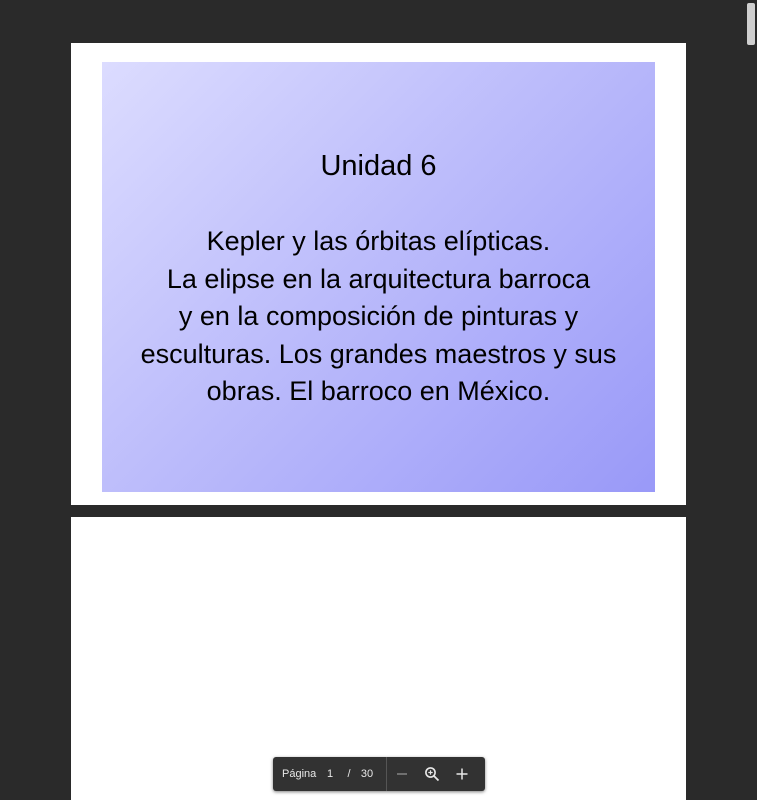  Describe the element at coordinates (330, 774) in the screenshot. I see `page-number-input` at that location.